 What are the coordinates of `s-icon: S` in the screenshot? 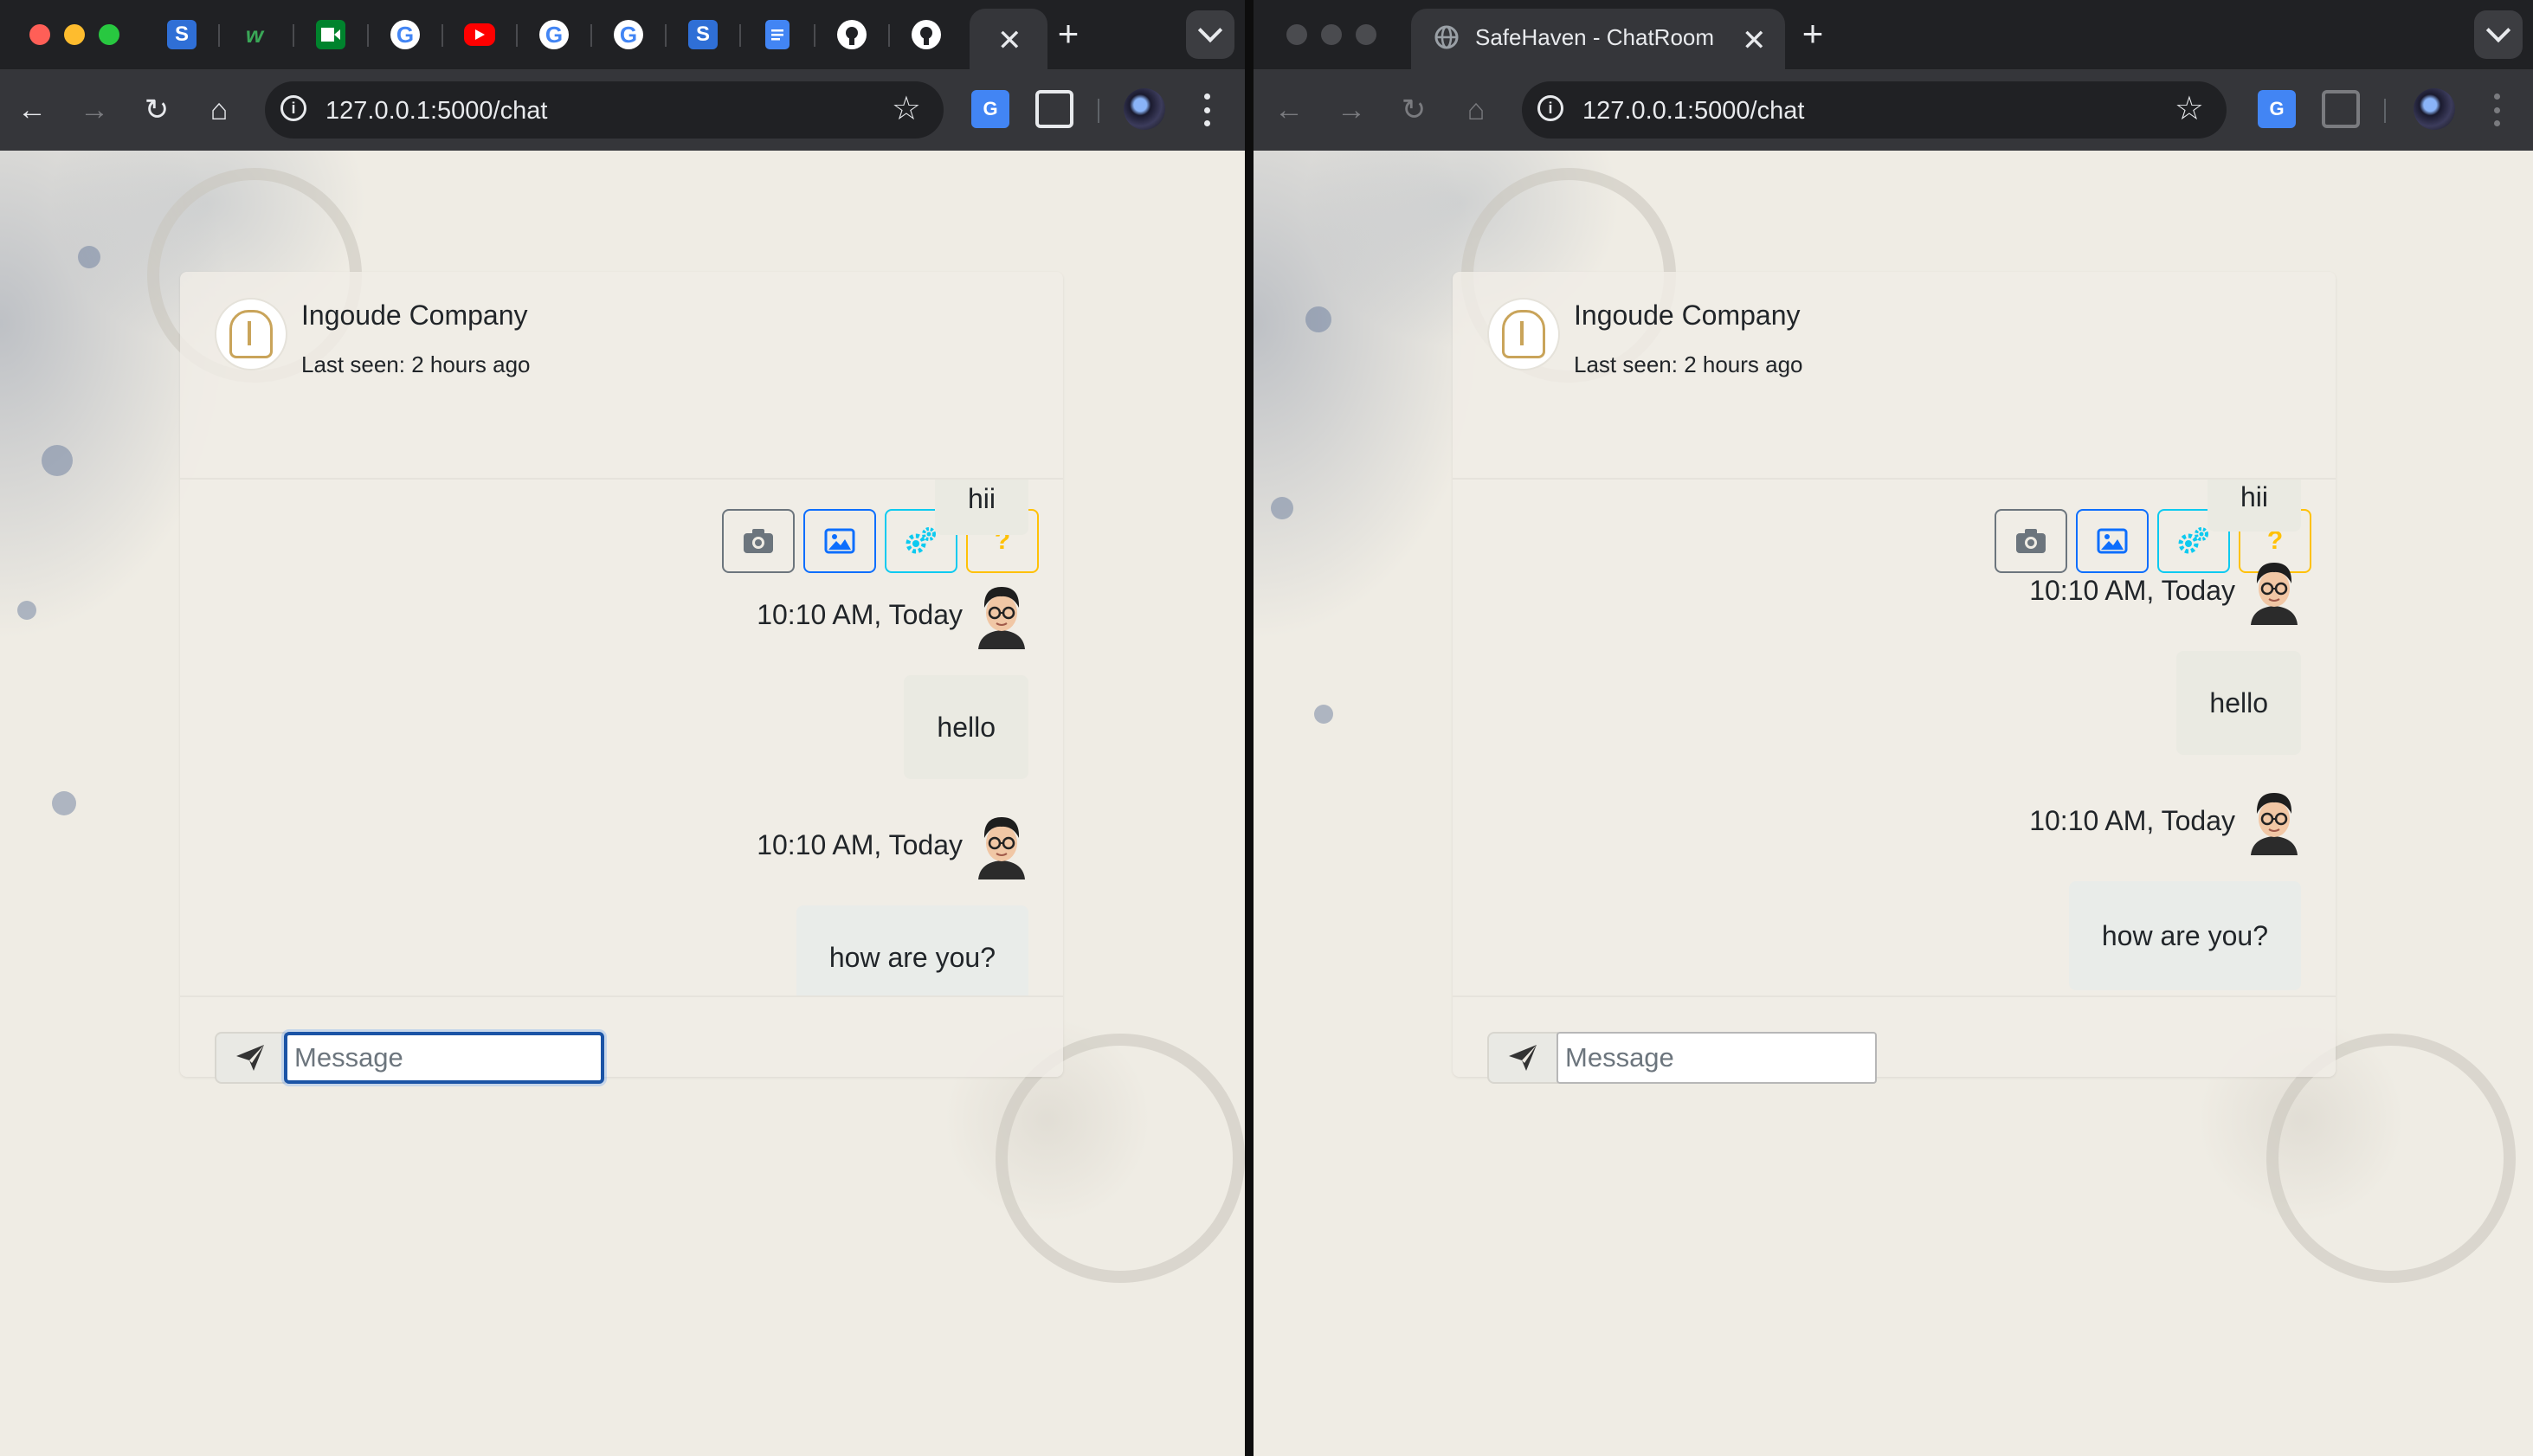 It's located at (182, 34).